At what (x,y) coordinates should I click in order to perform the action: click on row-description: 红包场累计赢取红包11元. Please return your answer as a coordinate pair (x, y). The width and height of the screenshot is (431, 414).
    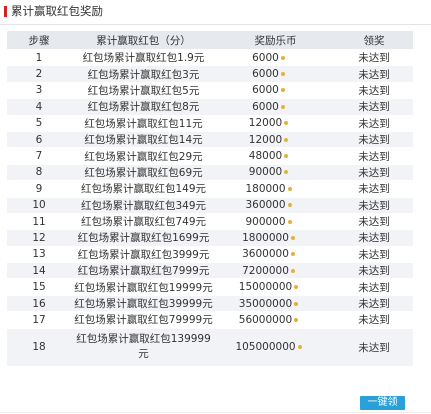
    Looking at the image, I should click on (143, 123).